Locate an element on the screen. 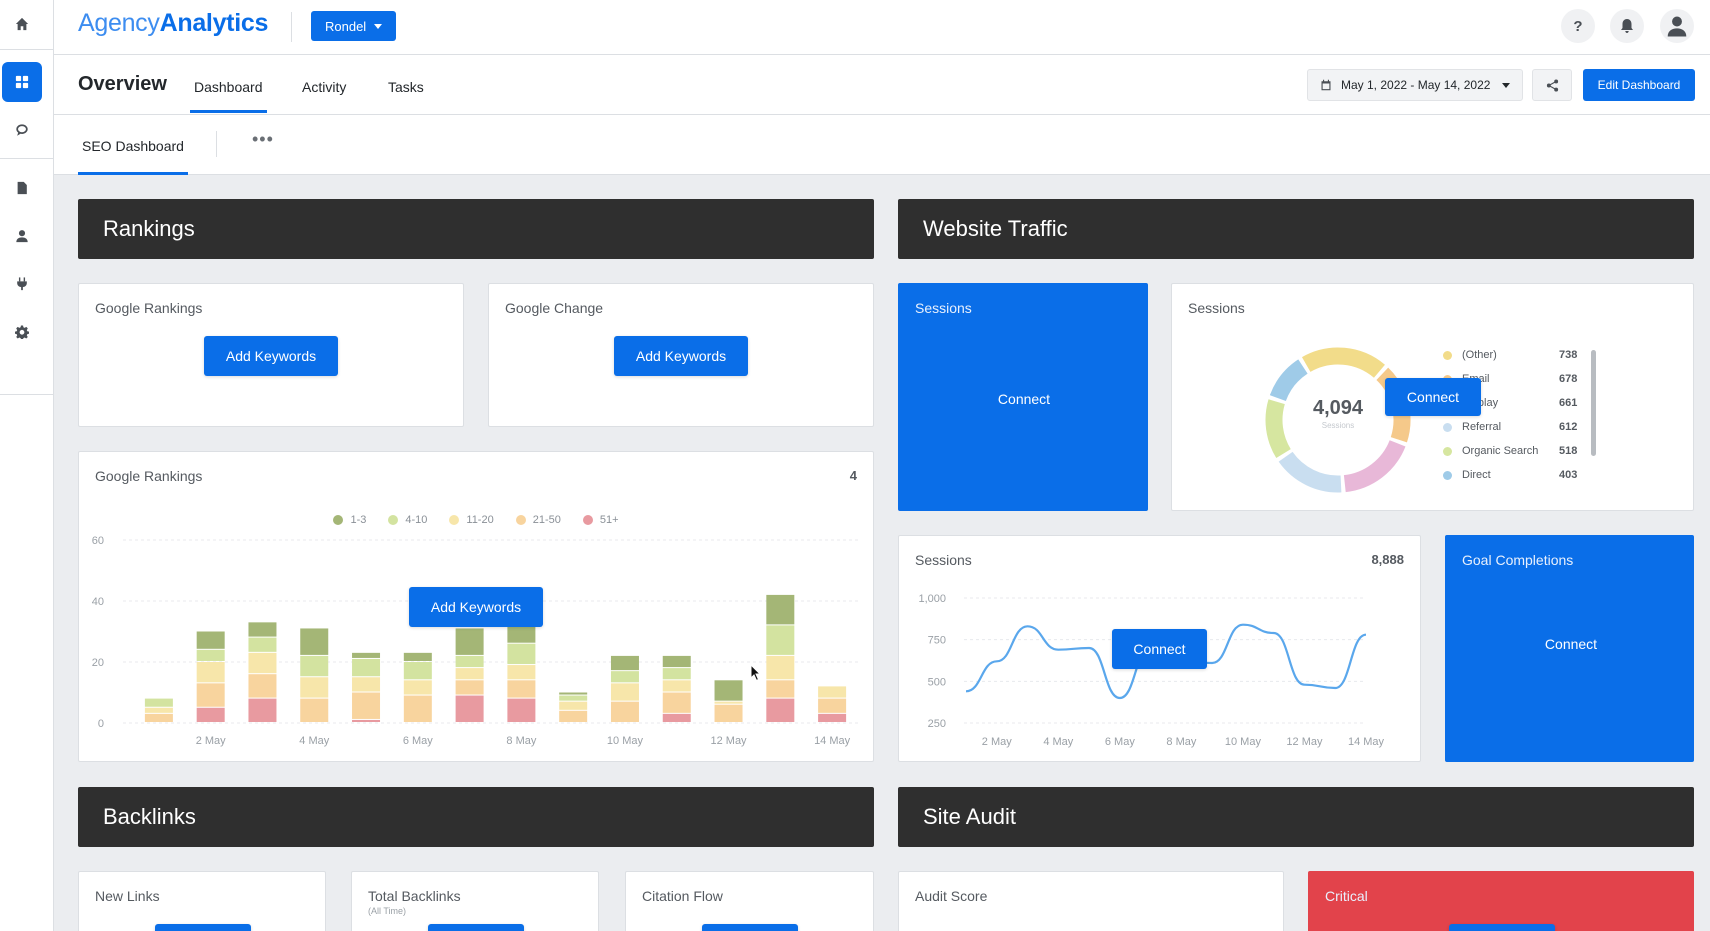 This screenshot has width=1710, height=931. calendar-icon is located at coordinates (1326, 85).